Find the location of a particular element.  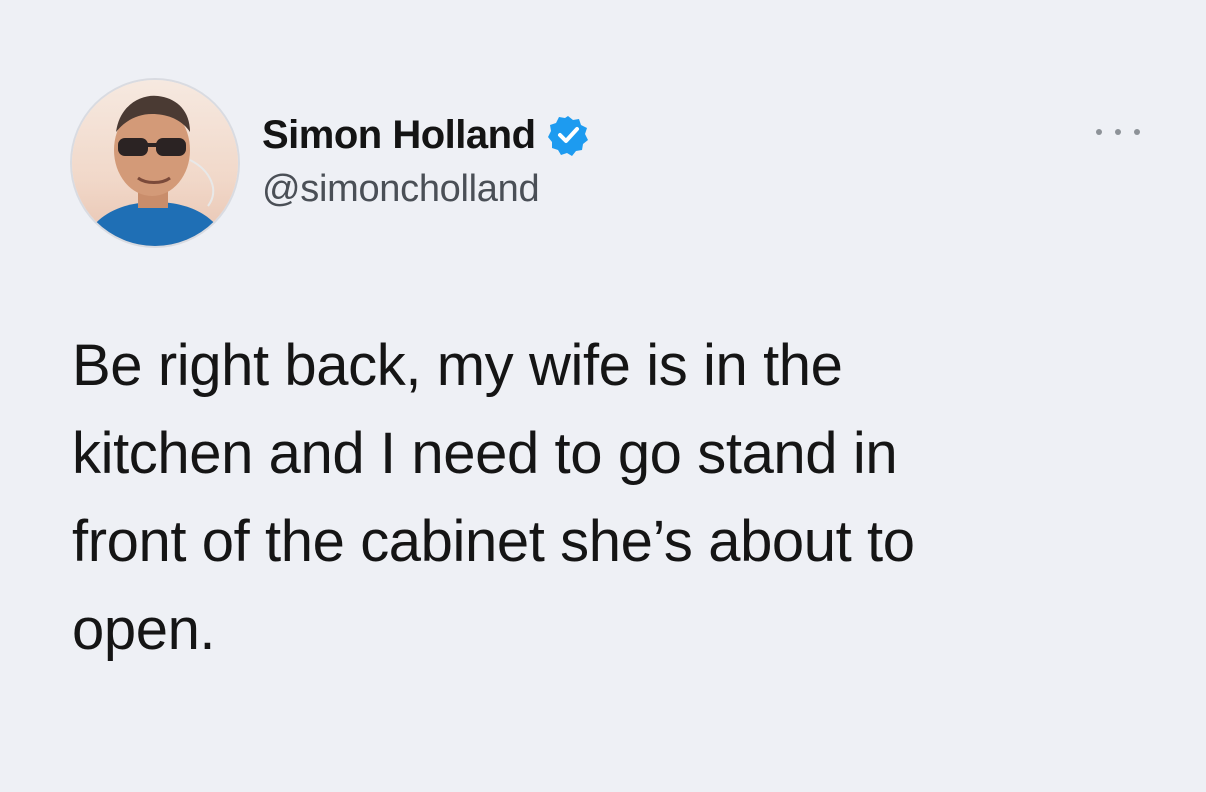

author-info: Simon Holland @simoncholland is located at coordinates (426, 159).